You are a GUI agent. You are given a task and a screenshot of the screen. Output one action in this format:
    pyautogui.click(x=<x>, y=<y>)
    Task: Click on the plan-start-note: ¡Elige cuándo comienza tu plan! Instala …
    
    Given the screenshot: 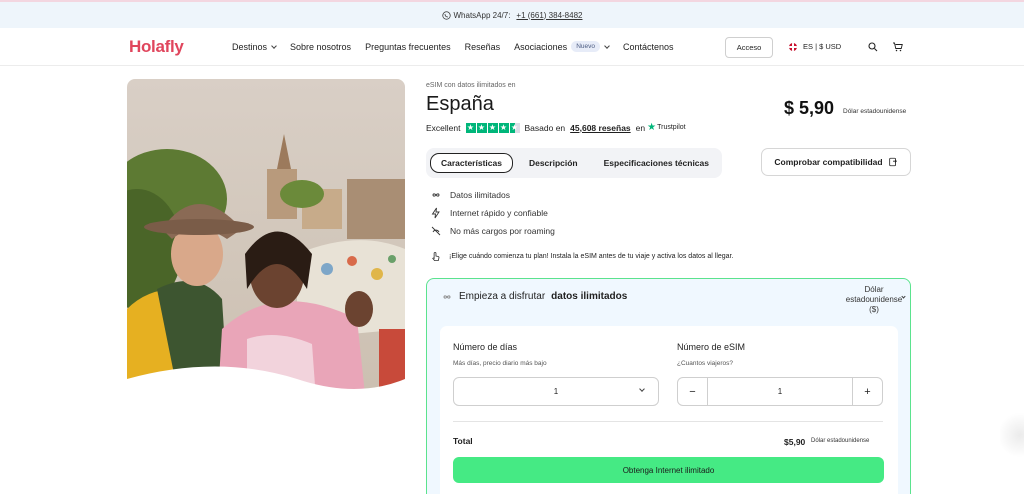 What is the action you would take?
    pyautogui.click(x=581, y=256)
    